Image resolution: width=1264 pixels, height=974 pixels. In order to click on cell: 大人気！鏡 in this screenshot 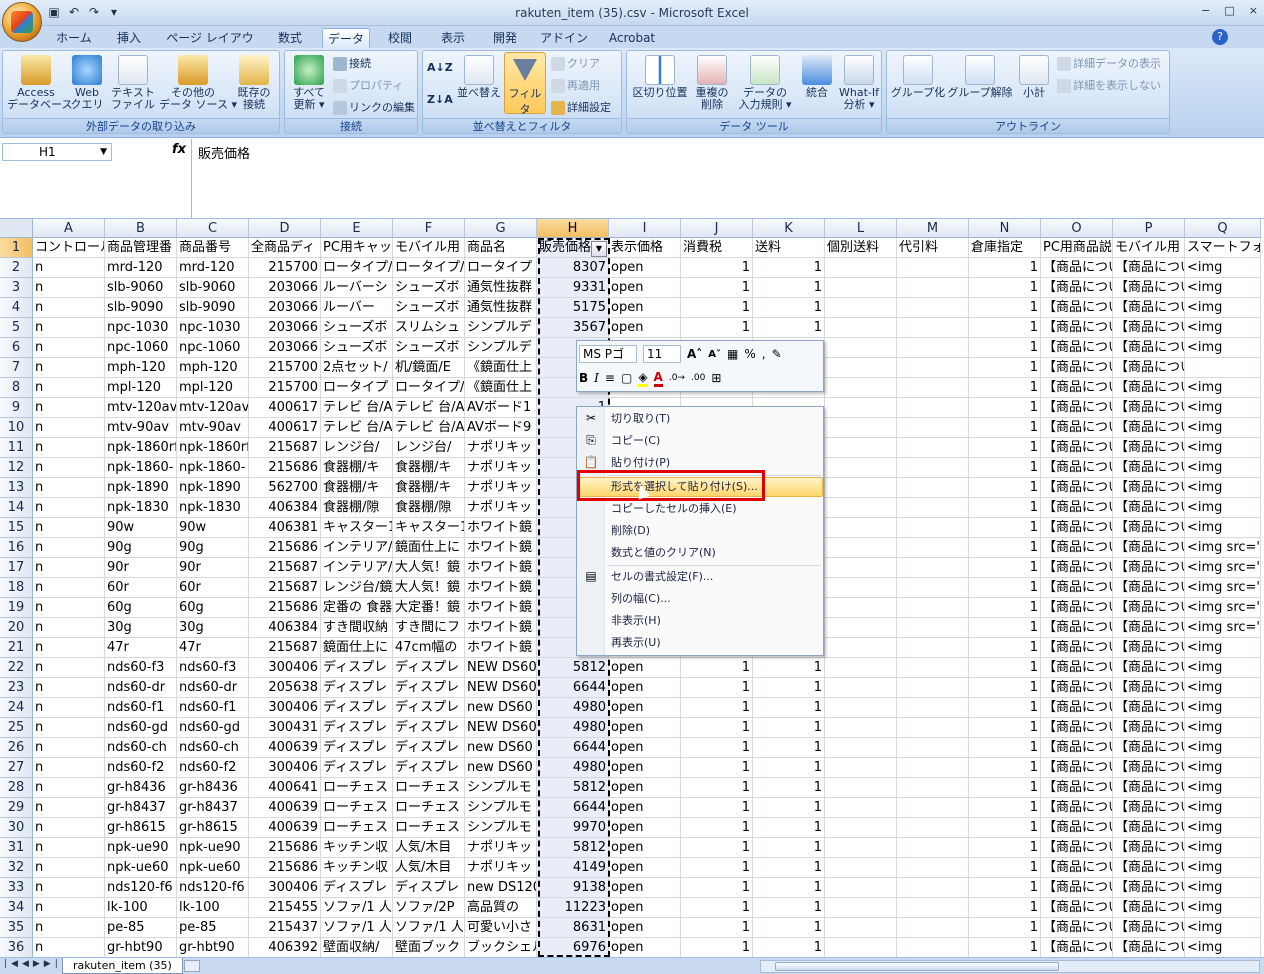, I will do `click(429, 588)`.